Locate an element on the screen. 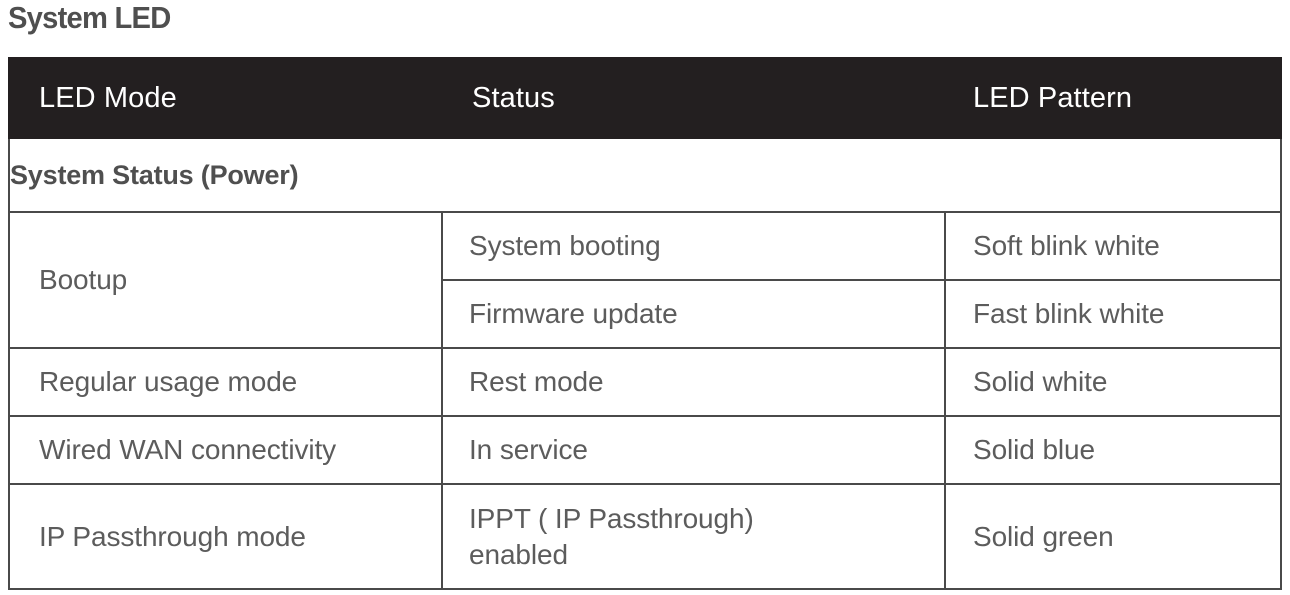 Image resolution: width=1290 pixels, height=595 pixels. page-title: System LED is located at coordinates (89, 17).